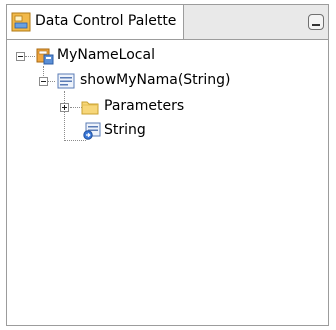  What do you see at coordinates (21, 22) in the screenshot?
I see `data-control-palette-icon` at bounding box center [21, 22].